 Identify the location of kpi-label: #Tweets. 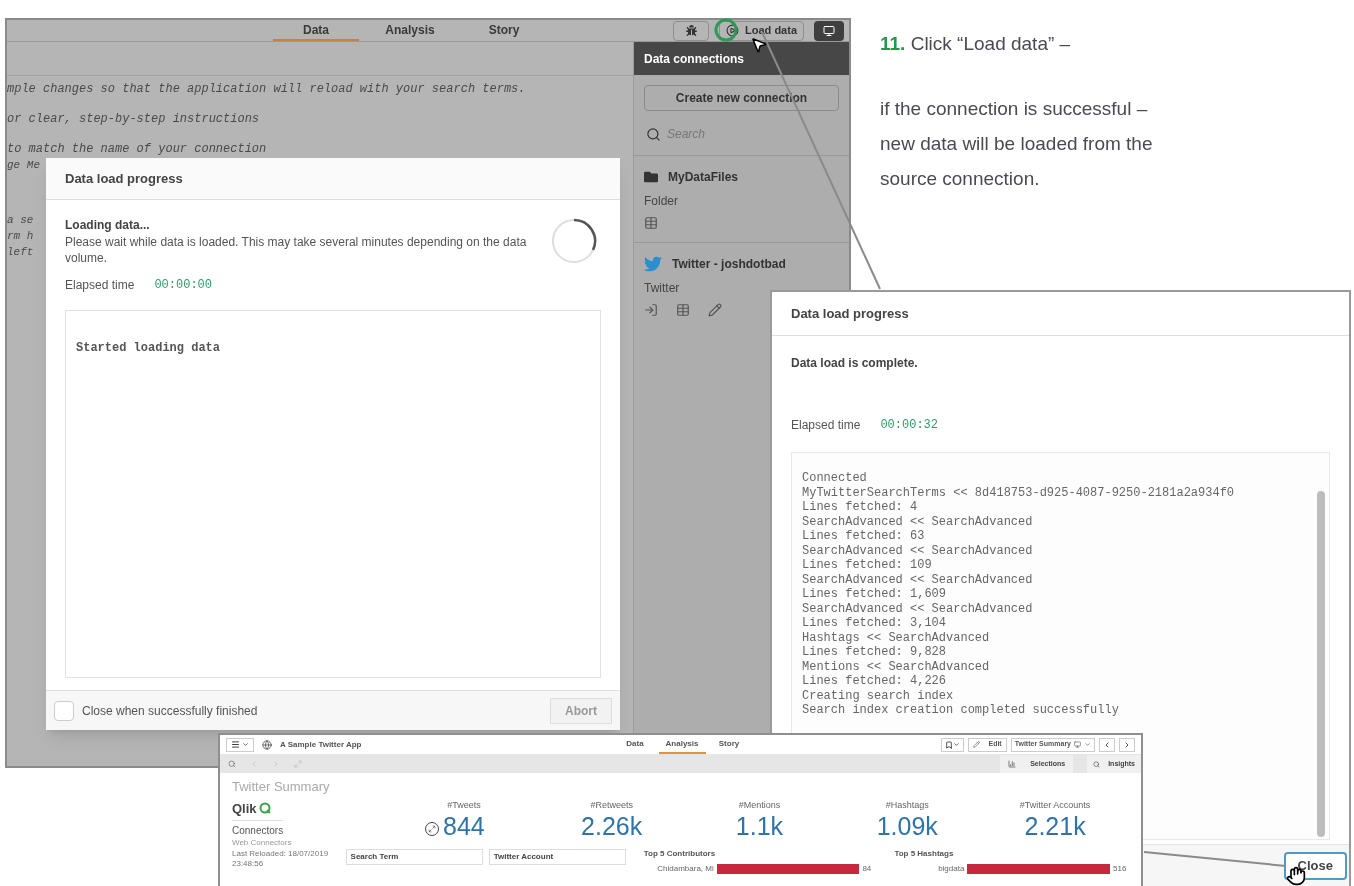
(464, 805).